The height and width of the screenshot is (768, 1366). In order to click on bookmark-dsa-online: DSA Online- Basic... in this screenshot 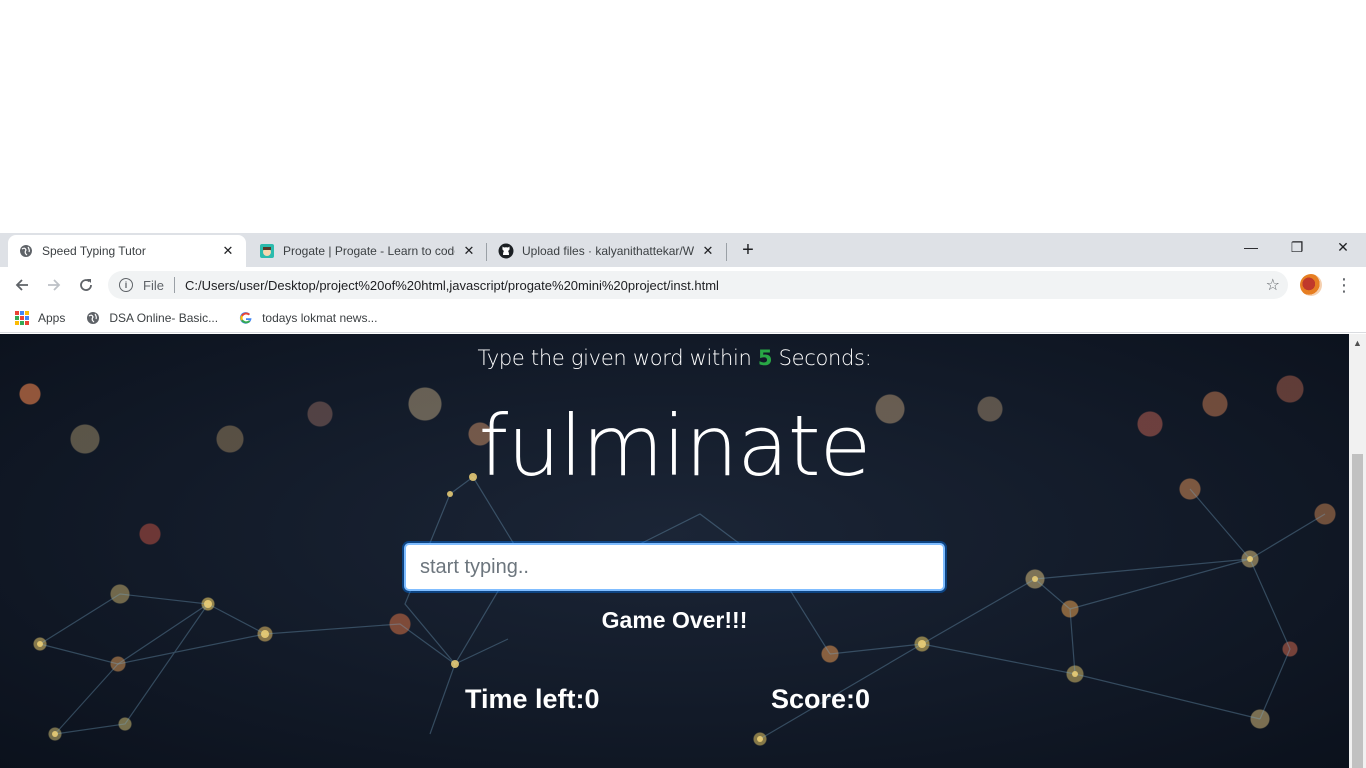, I will do `click(151, 318)`.